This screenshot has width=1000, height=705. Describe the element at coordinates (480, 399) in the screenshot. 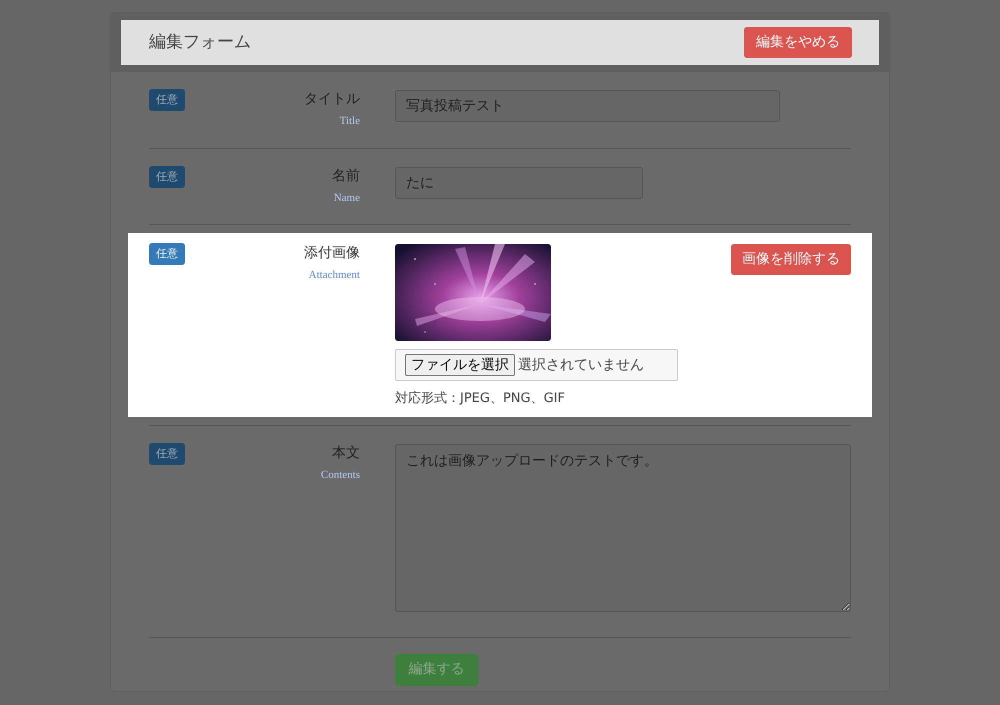

I see `format-hint: 対応形式：JPEG、PNG、GIF` at that location.